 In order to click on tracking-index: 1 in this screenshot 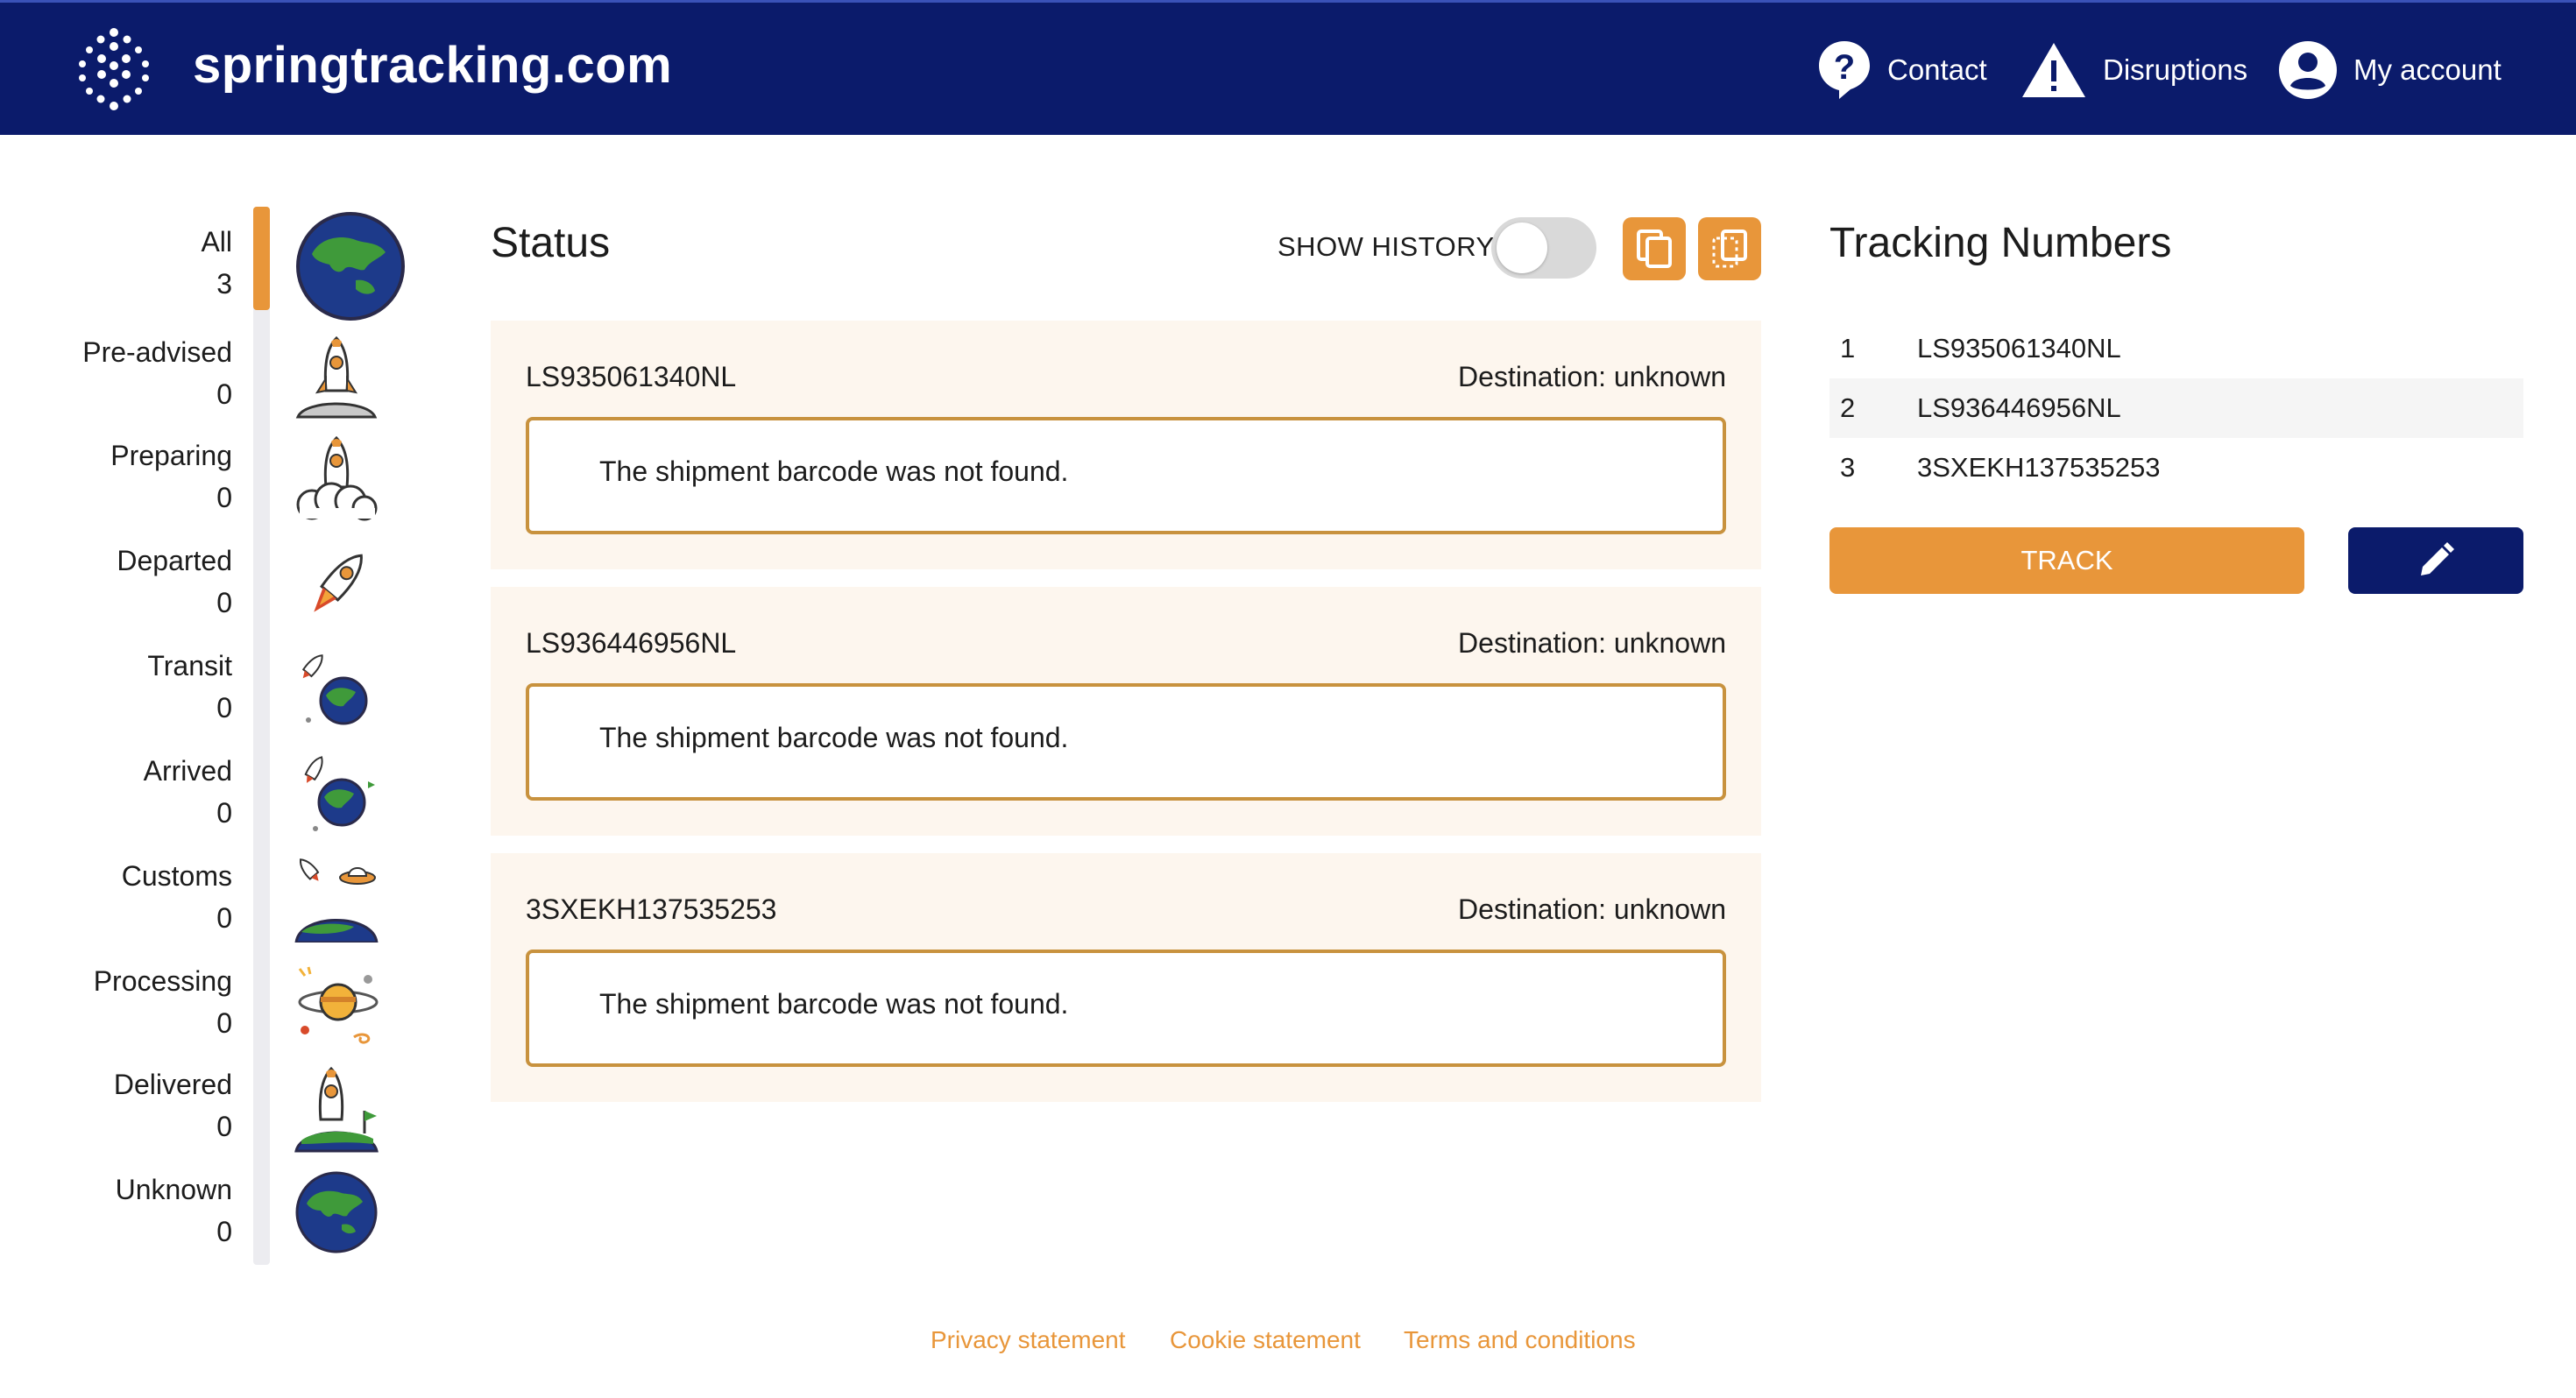, I will do `click(1848, 348)`.